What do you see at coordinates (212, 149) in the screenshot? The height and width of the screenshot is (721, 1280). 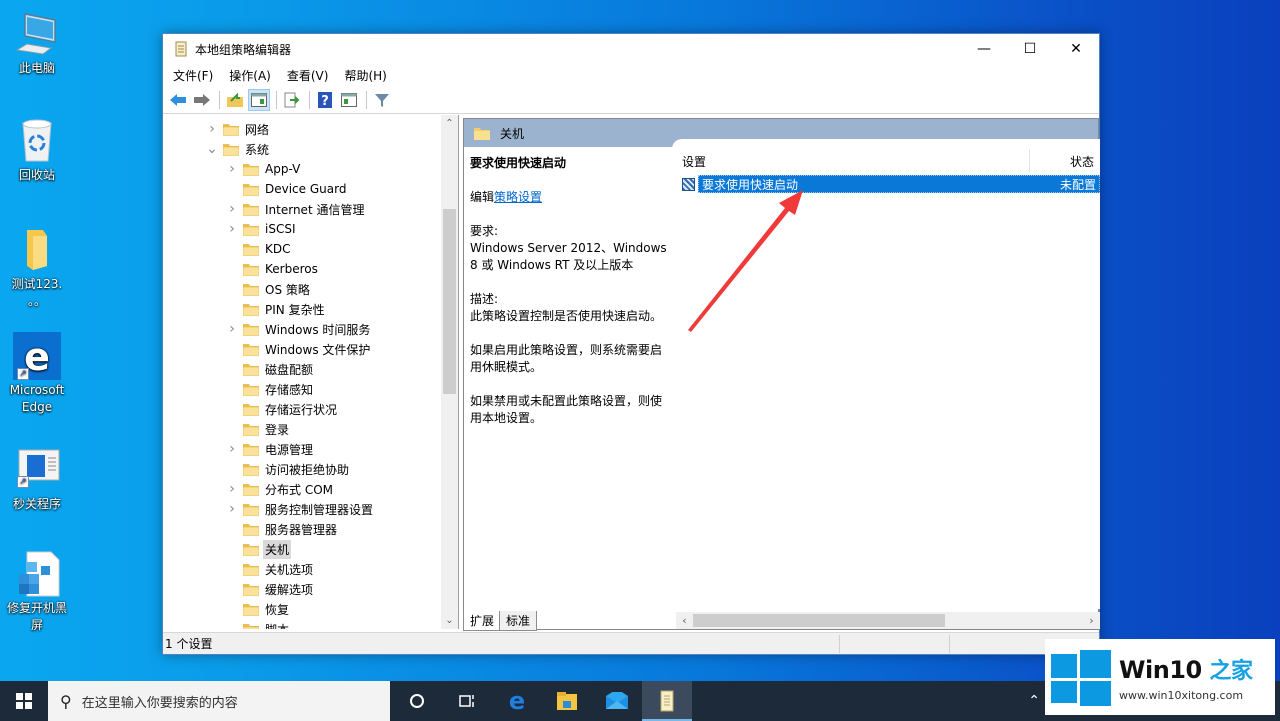 I see `collapse-chevron-icon: ⌄` at bounding box center [212, 149].